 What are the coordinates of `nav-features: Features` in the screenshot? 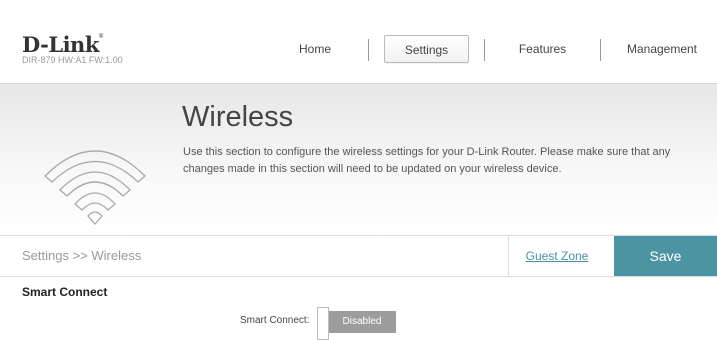 It's located at (542, 49).